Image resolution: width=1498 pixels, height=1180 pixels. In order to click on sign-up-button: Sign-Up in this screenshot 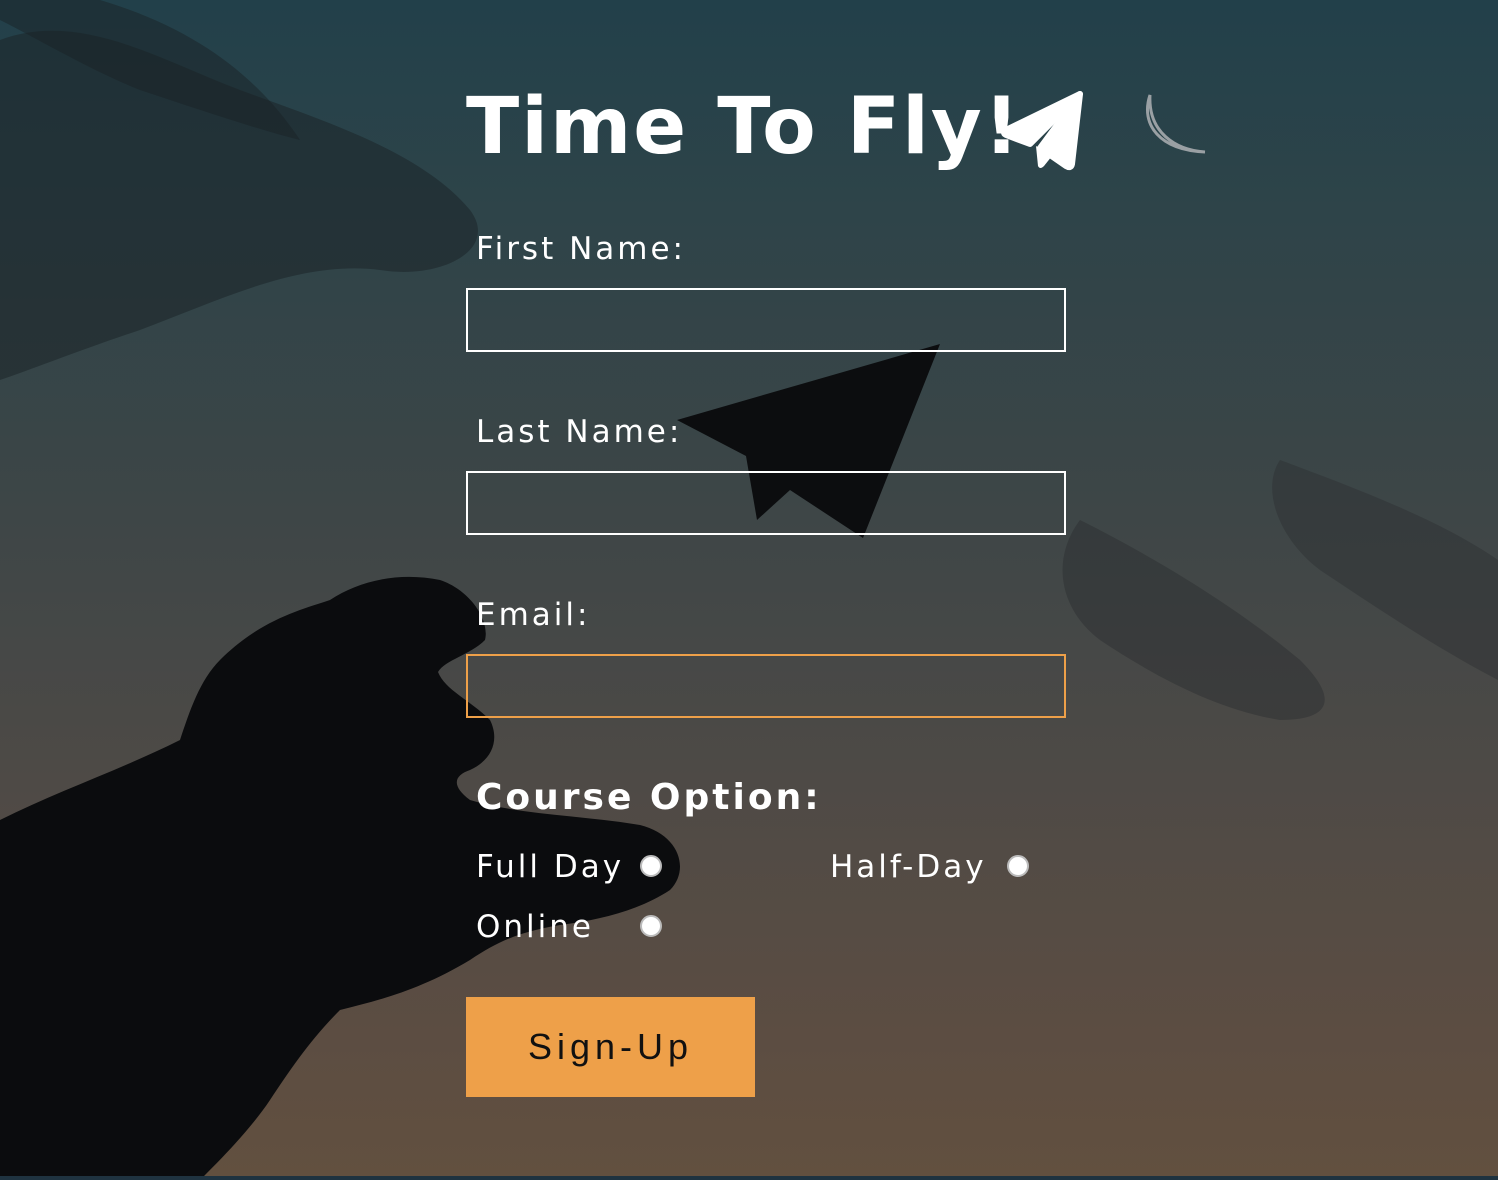, I will do `click(610, 1047)`.